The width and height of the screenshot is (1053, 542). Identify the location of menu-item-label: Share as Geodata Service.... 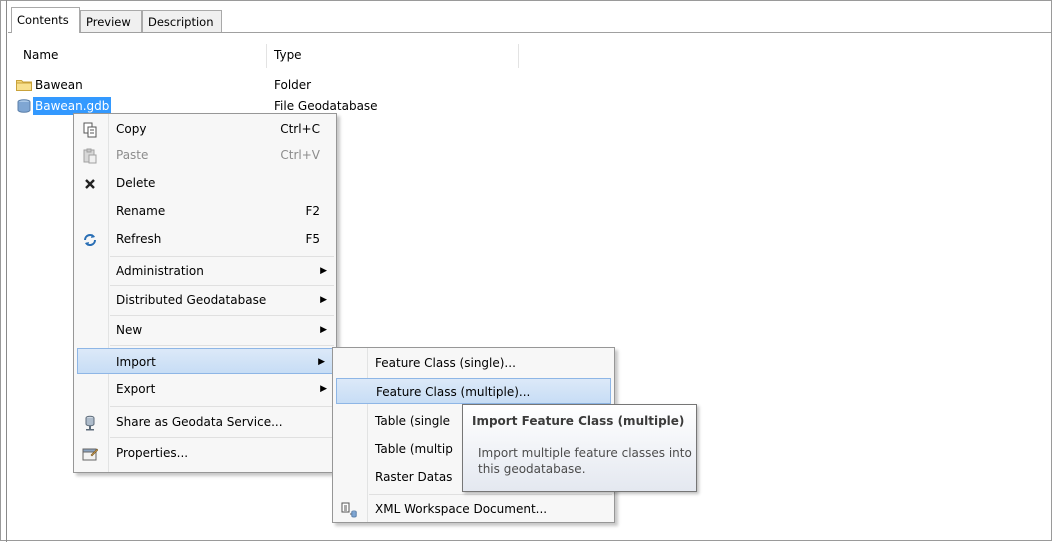
(199, 422).